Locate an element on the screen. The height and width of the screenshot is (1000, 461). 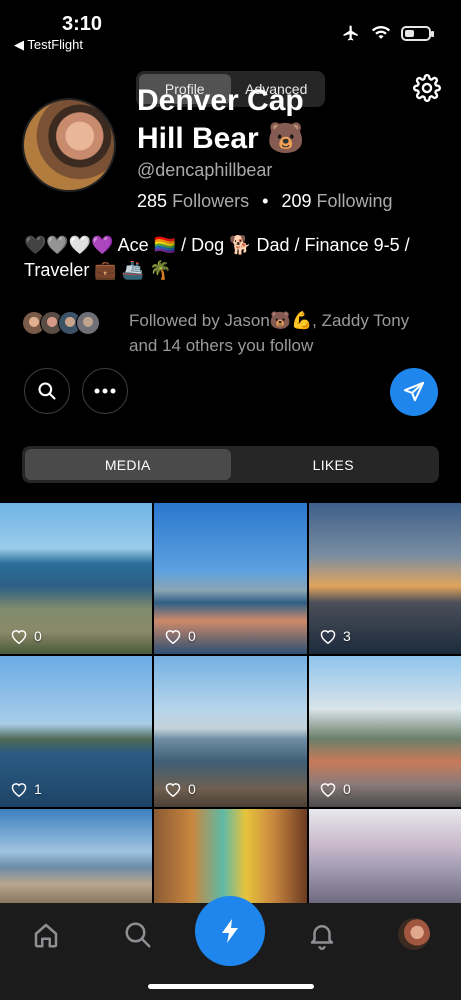
like-count: 3 is located at coordinates (335, 636).